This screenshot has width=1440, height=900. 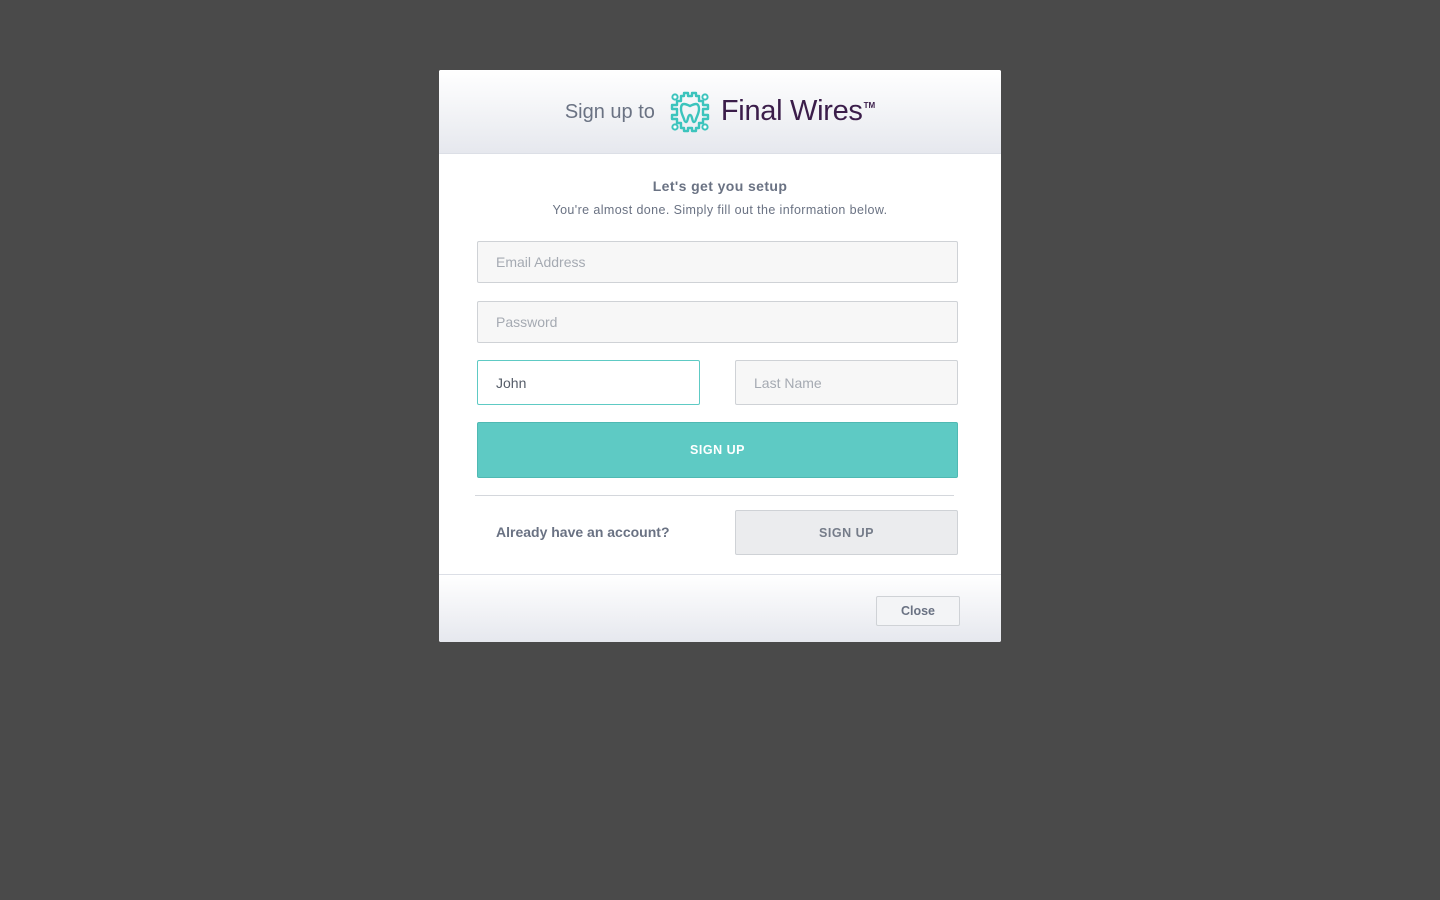 What do you see at coordinates (690, 111) in the screenshot?
I see `tooth-gear-icon` at bounding box center [690, 111].